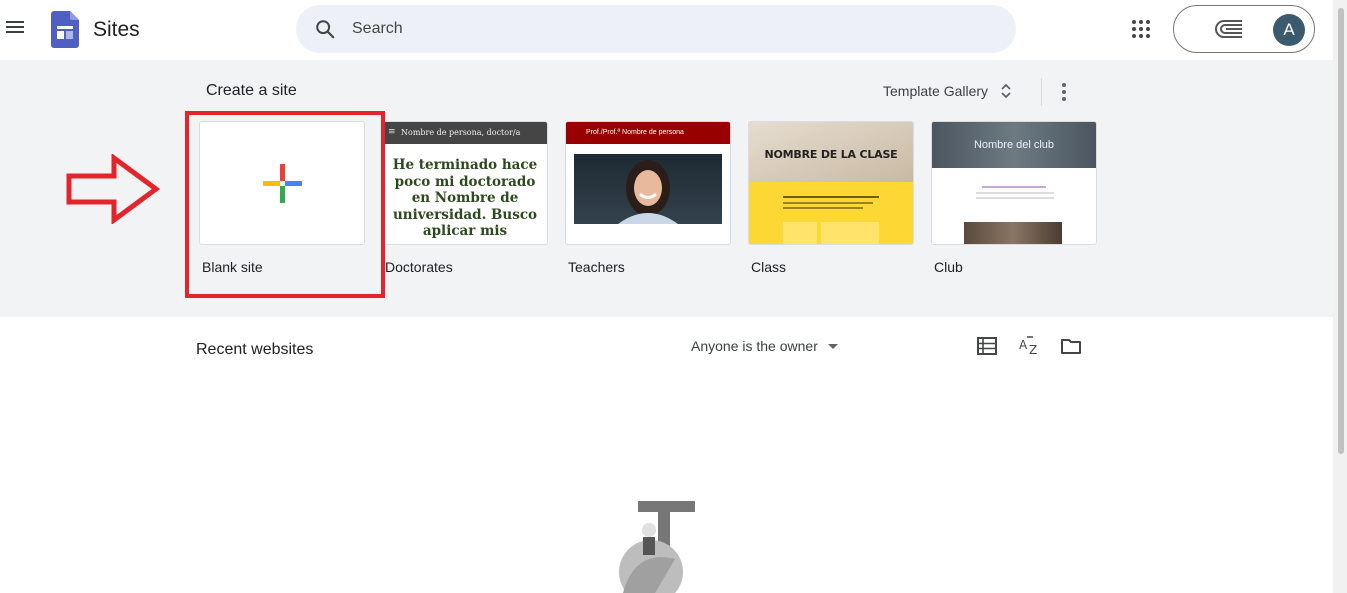 Image resolution: width=1347 pixels, height=593 pixels. Describe the element at coordinates (1033, 350) in the screenshot. I see `svg-text: Z` at that location.